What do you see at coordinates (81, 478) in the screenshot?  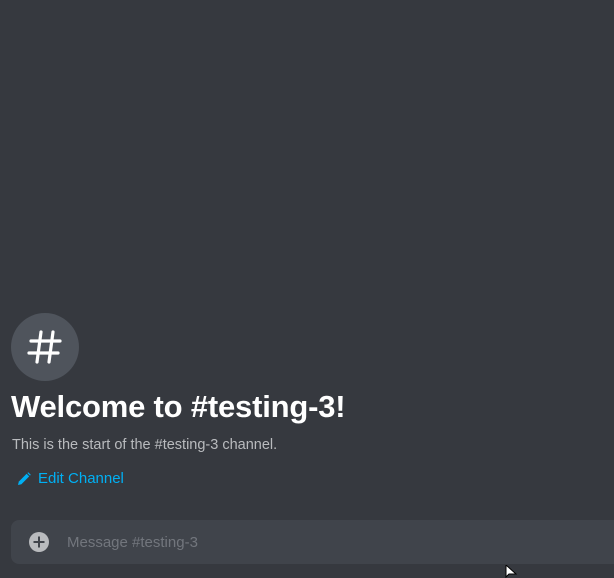 I see `edit-channel-label: Edit Channel` at bounding box center [81, 478].